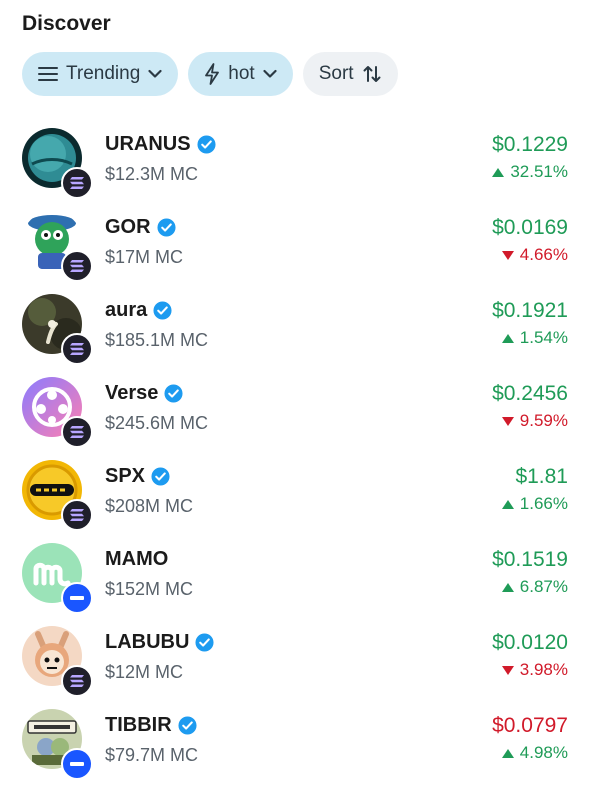 The height and width of the screenshot is (791, 589). Describe the element at coordinates (147, 642) in the screenshot. I see `token-name: LABUBU` at that location.